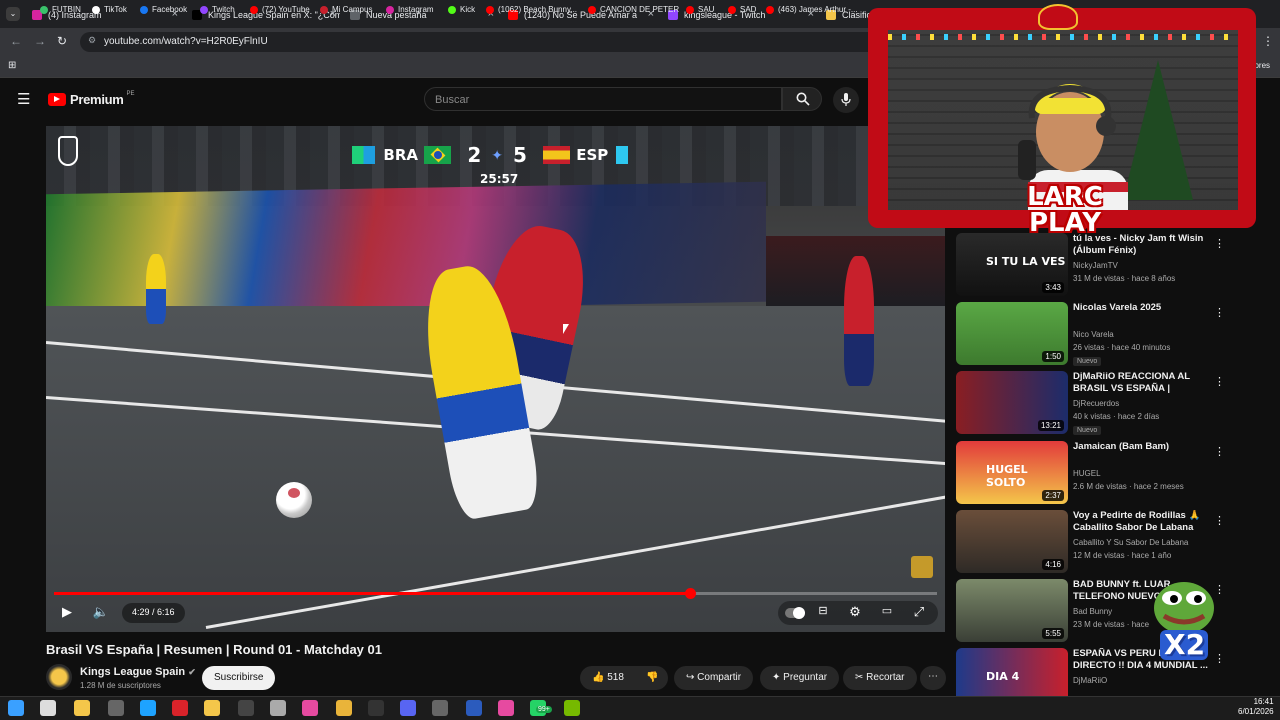  I want to click on edge-icon, so click(148, 708).